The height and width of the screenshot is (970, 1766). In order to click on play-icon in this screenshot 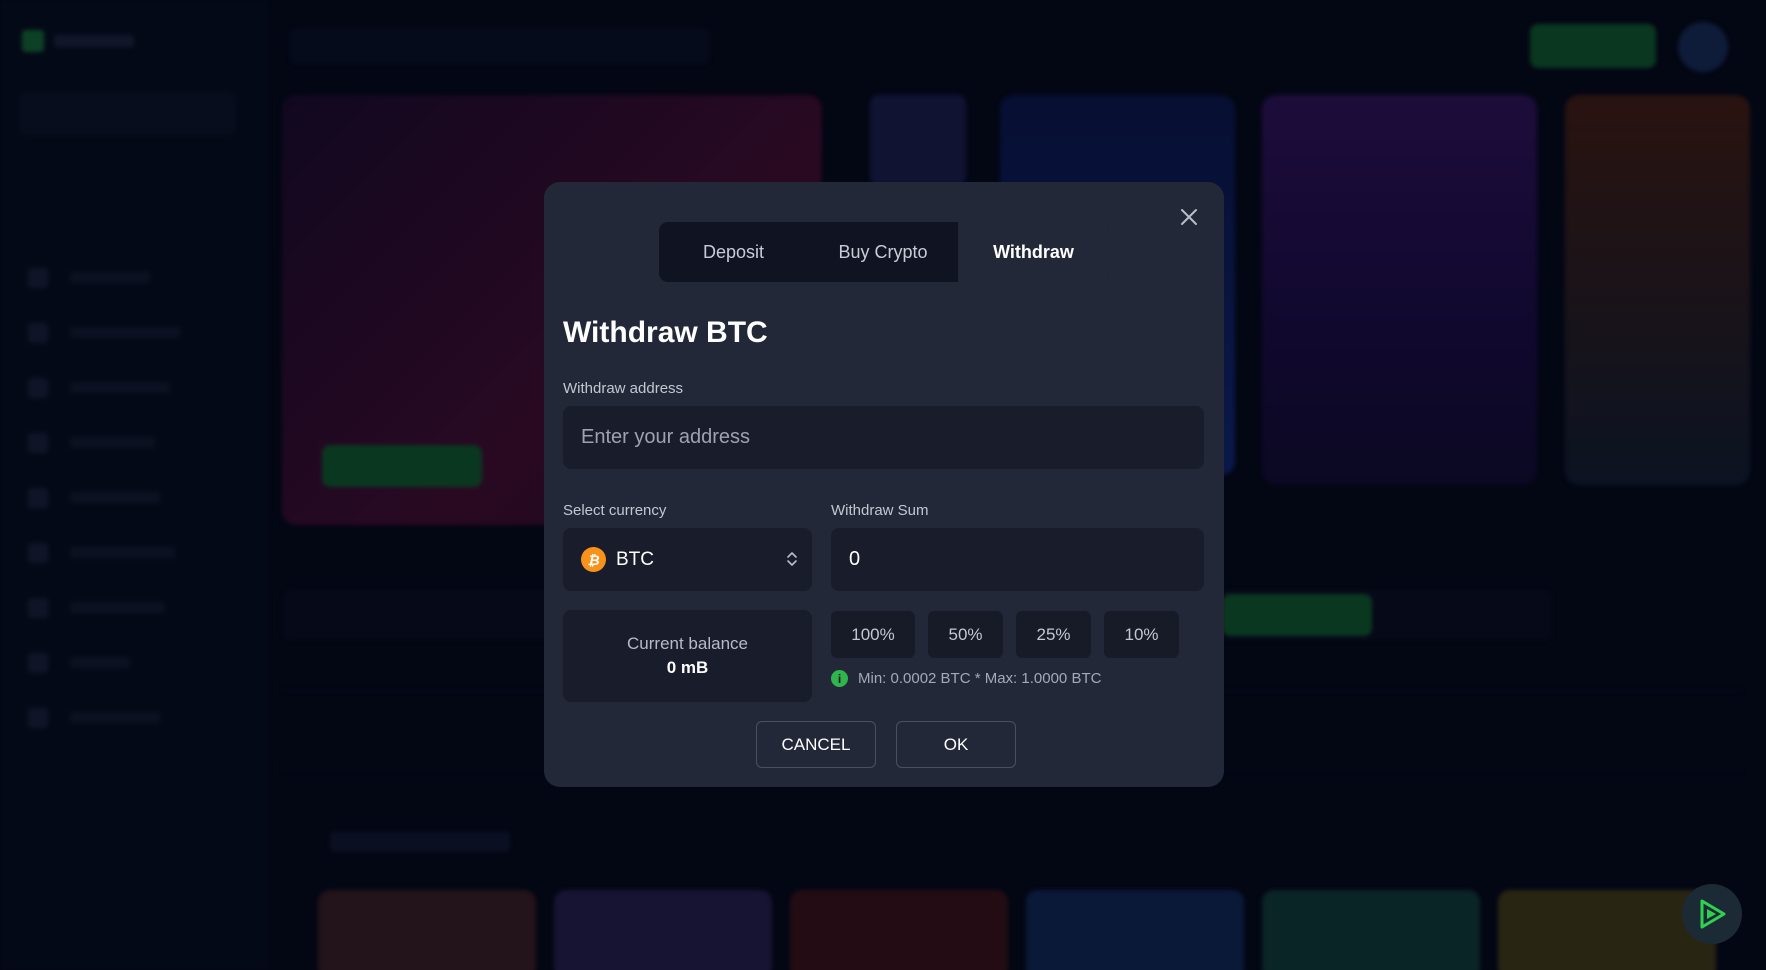, I will do `click(1713, 914)`.